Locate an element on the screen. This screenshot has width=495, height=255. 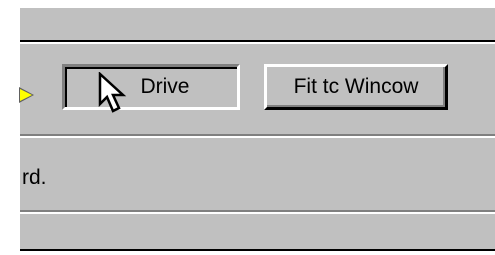
lower-separator-highlight is located at coordinates (257, 213).